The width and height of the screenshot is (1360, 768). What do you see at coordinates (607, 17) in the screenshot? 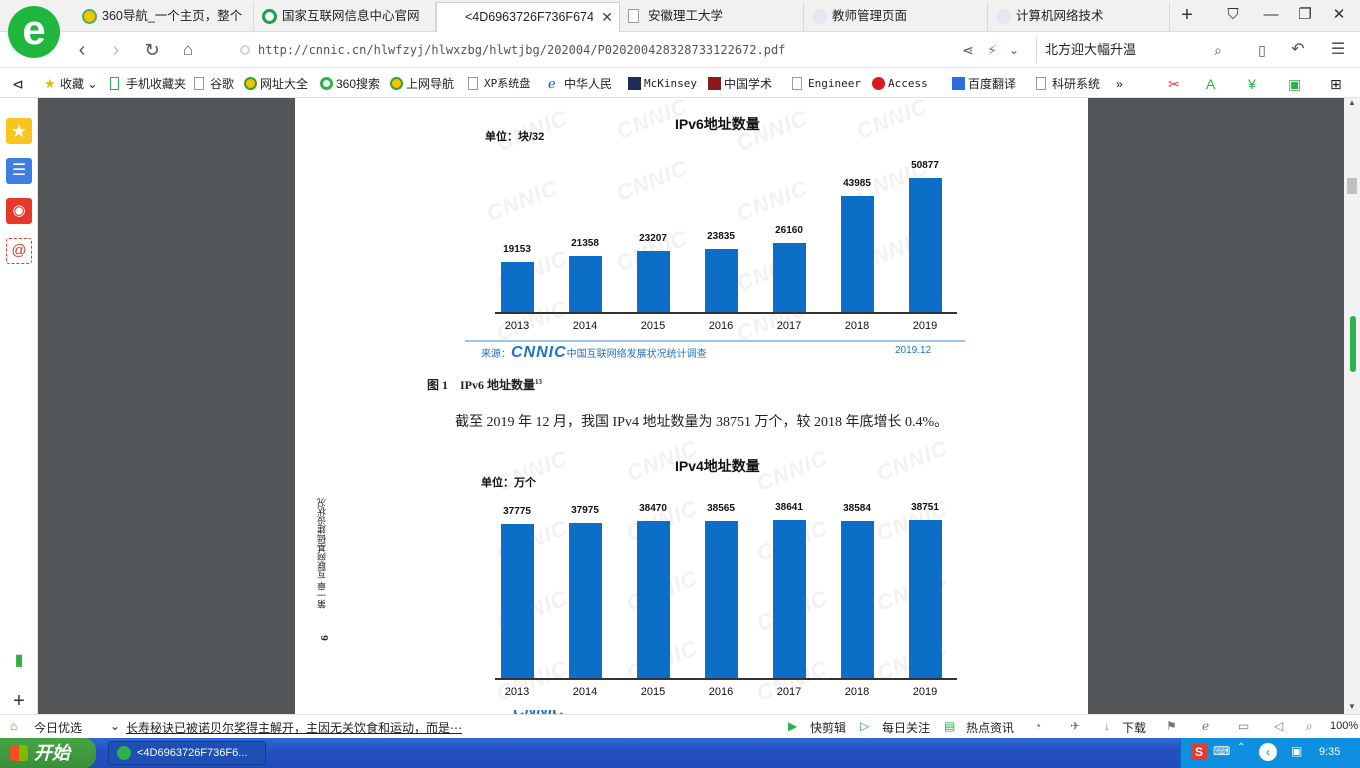
I see `close-icon: ✕` at bounding box center [607, 17].